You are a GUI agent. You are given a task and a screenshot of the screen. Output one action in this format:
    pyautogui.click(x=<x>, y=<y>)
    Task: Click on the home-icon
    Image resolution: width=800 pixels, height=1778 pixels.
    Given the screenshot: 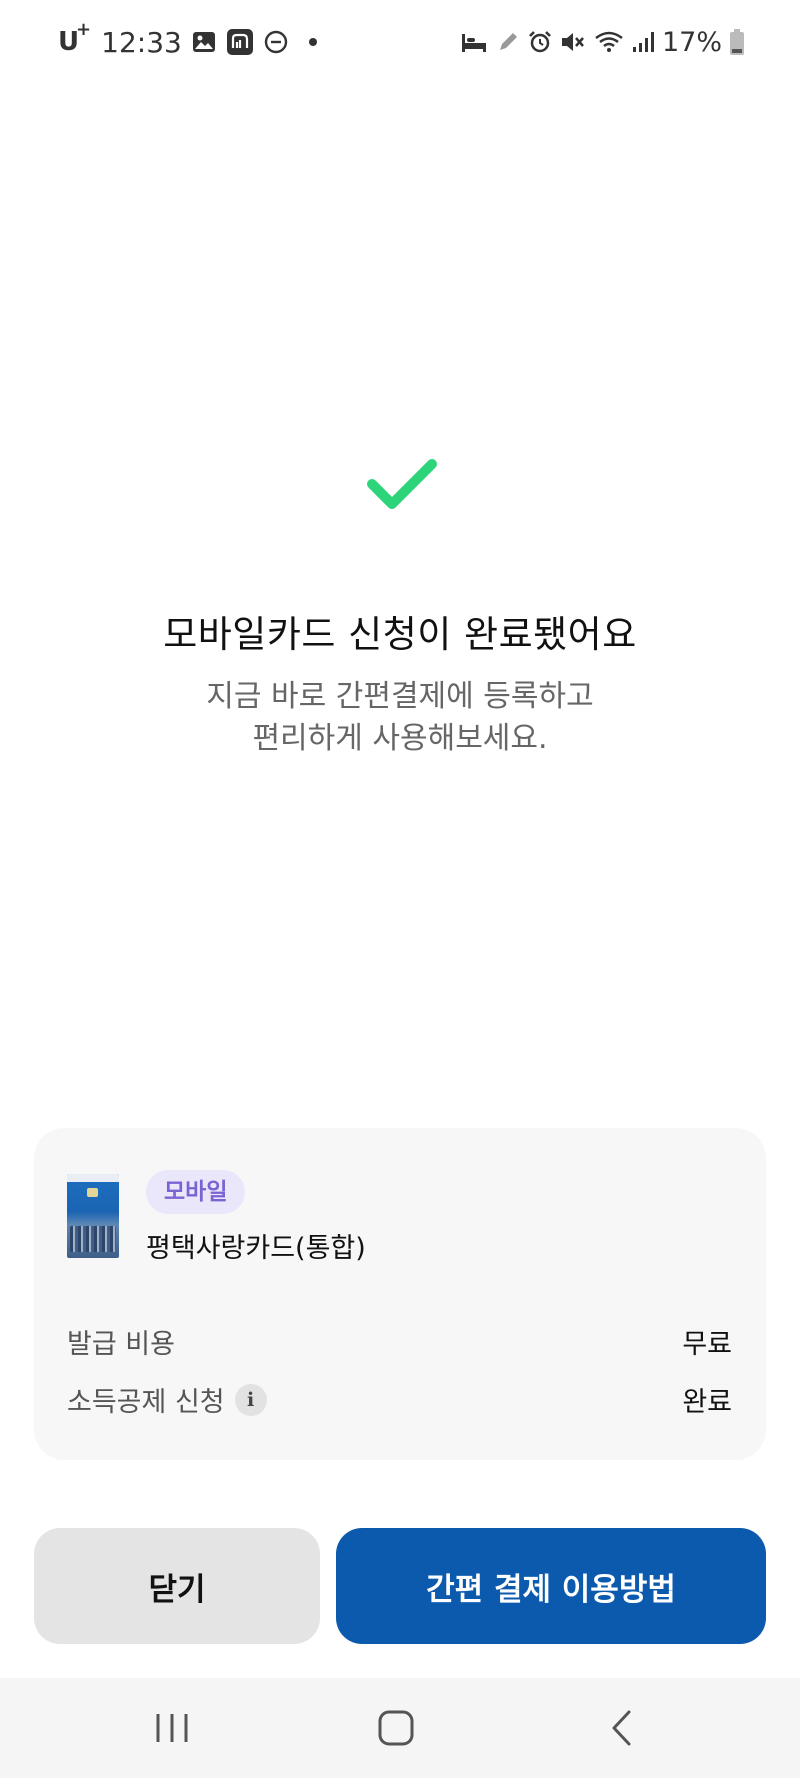 What is the action you would take?
    pyautogui.click(x=396, y=1728)
    